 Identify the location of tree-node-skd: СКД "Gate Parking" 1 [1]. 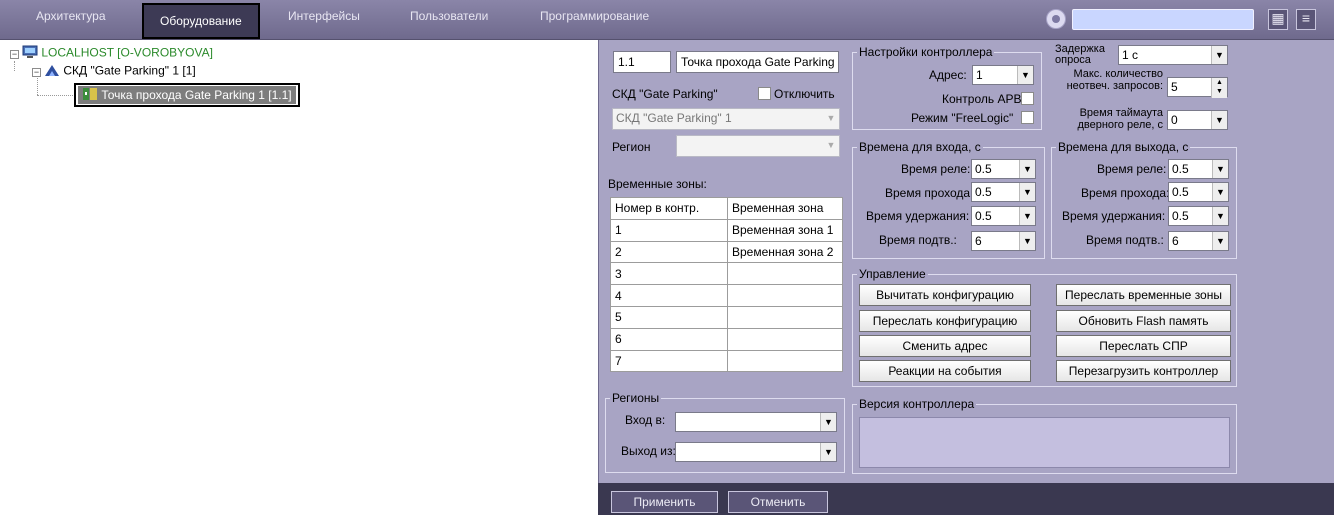
(120, 71).